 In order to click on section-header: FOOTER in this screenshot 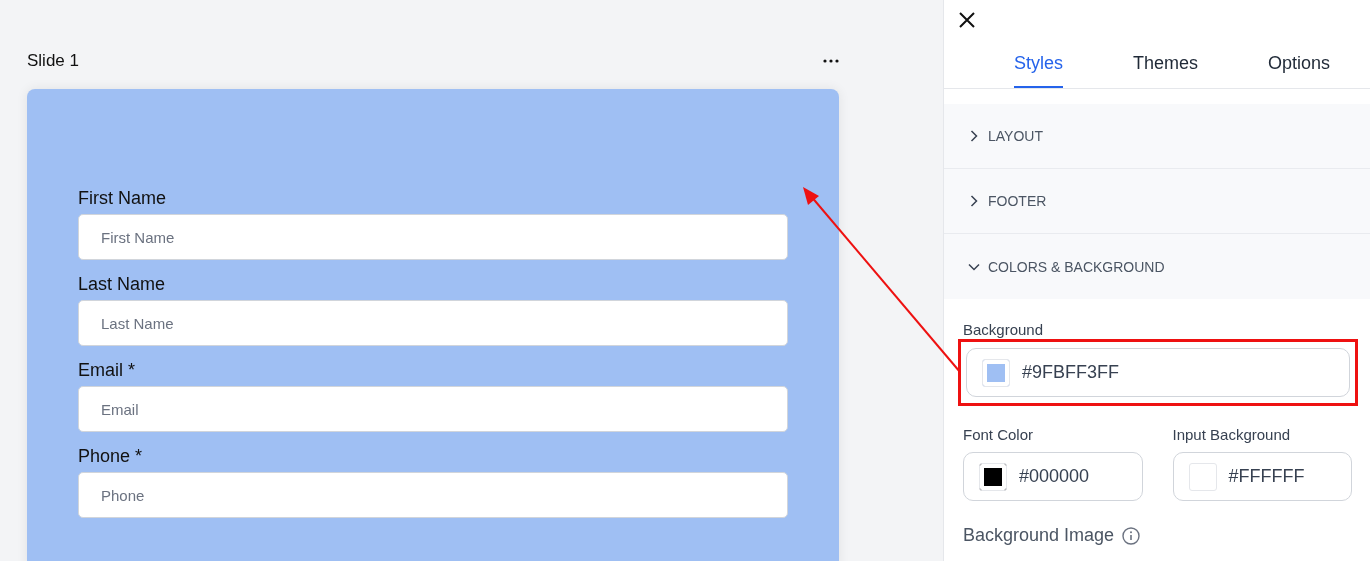, I will do `click(1157, 201)`.